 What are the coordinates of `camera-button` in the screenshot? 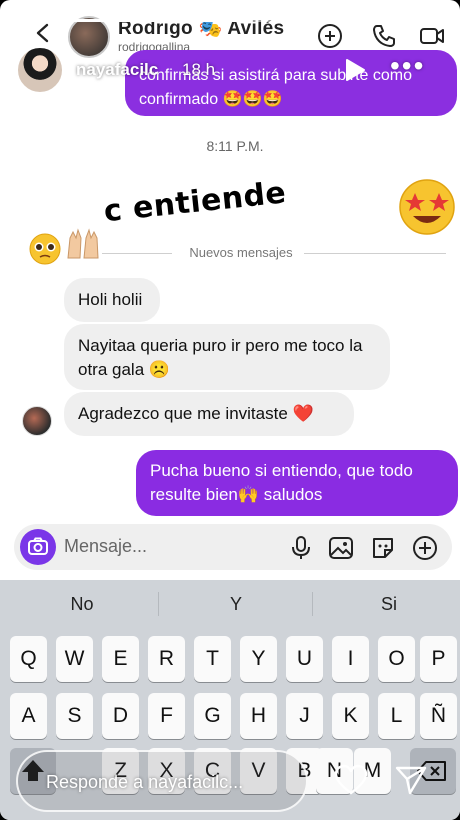 It's located at (38, 547).